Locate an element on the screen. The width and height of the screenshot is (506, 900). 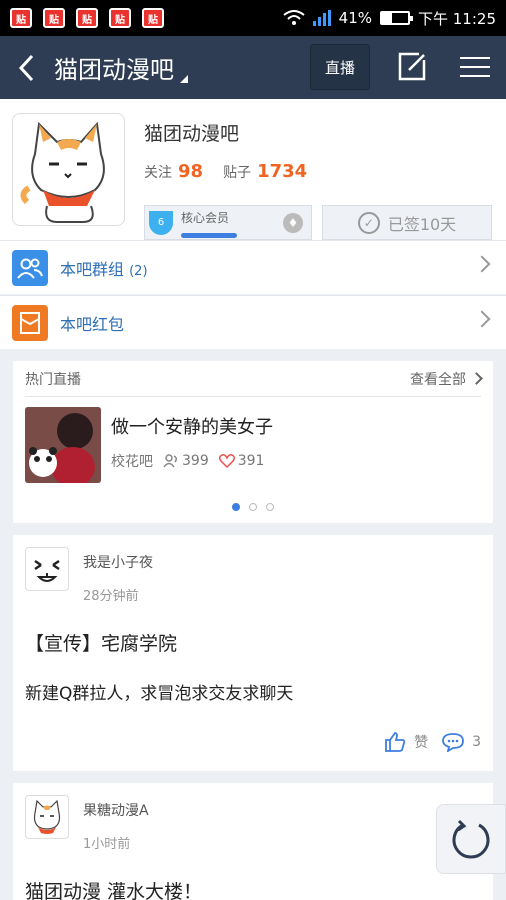
chevron-left-icon is located at coordinates (26, 67).